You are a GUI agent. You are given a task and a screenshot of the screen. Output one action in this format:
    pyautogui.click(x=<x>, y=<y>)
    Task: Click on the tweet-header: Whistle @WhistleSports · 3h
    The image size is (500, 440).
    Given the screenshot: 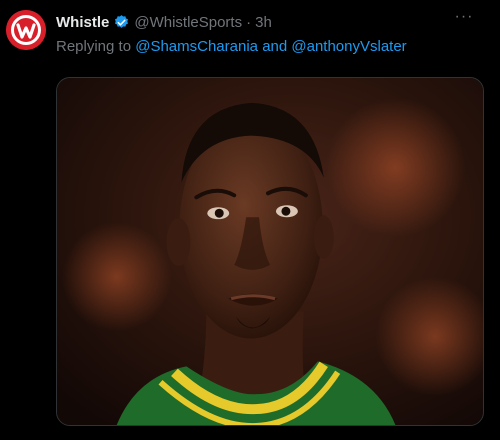 What is the action you would take?
    pyautogui.click(x=164, y=22)
    